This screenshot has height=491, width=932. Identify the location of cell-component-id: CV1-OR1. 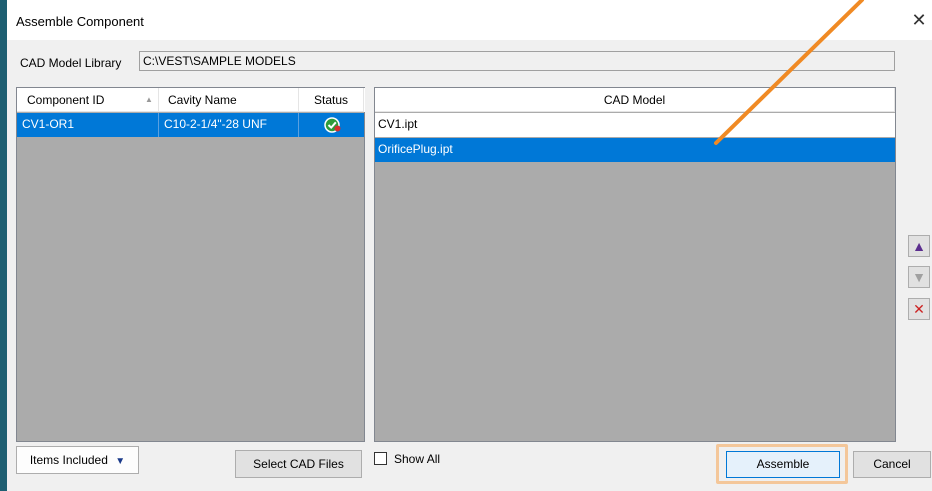
(88, 125).